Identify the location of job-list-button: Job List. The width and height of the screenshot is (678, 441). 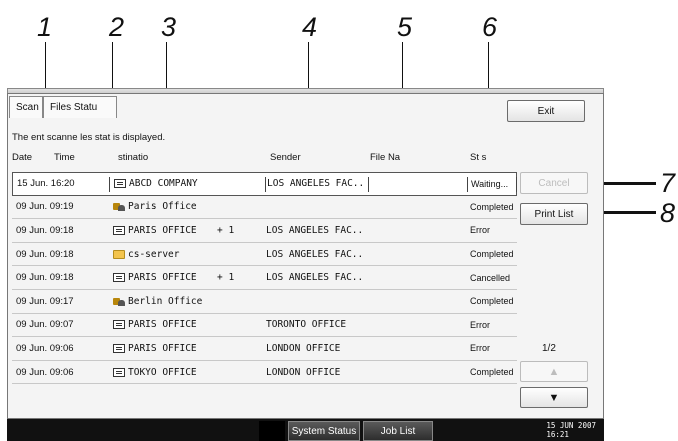
(398, 431).